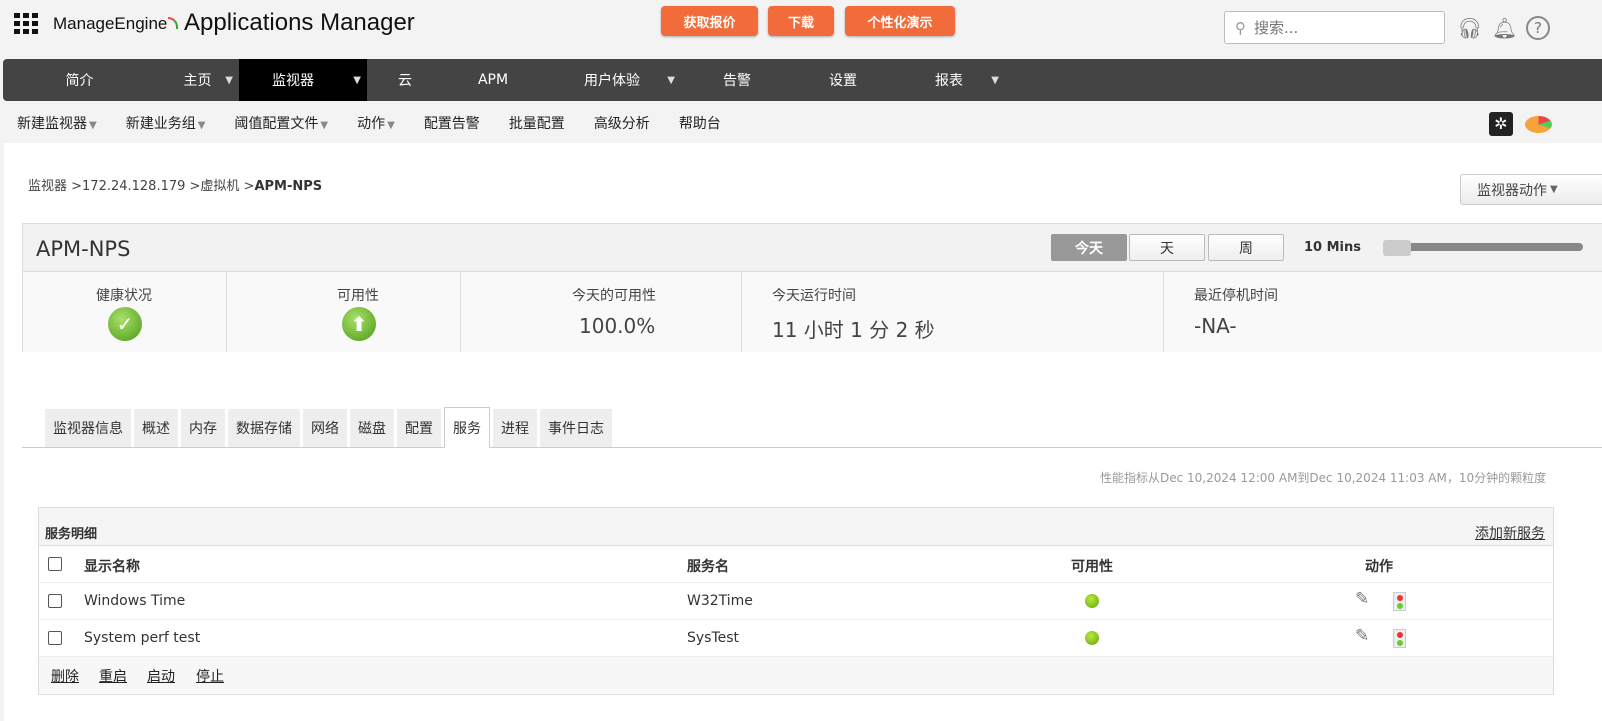  What do you see at coordinates (1333, 247) in the screenshot?
I see `interval-label: 10 Mins` at bounding box center [1333, 247].